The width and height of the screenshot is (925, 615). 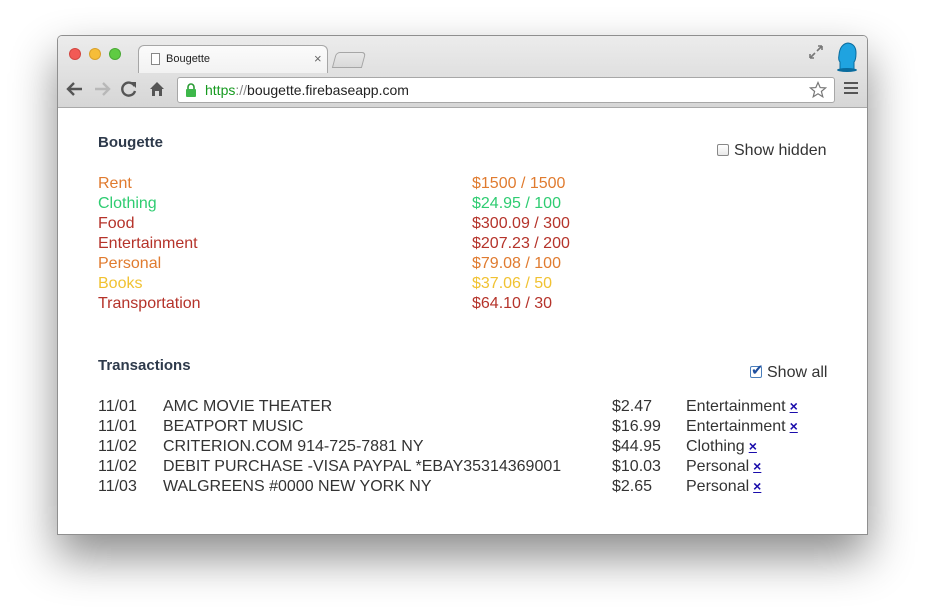 I want to click on transaction-description: WALGREENS #0000 NEW YORK NY, so click(x=297, y=486).